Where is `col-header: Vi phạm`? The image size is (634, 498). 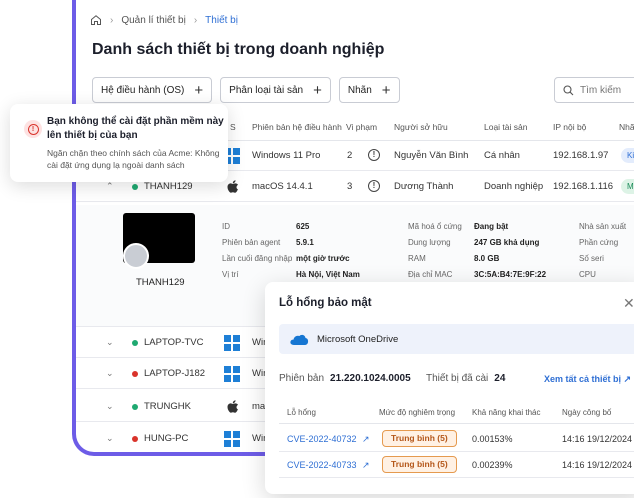
col-header: Vi phạm is located at coordinates (362, 127).